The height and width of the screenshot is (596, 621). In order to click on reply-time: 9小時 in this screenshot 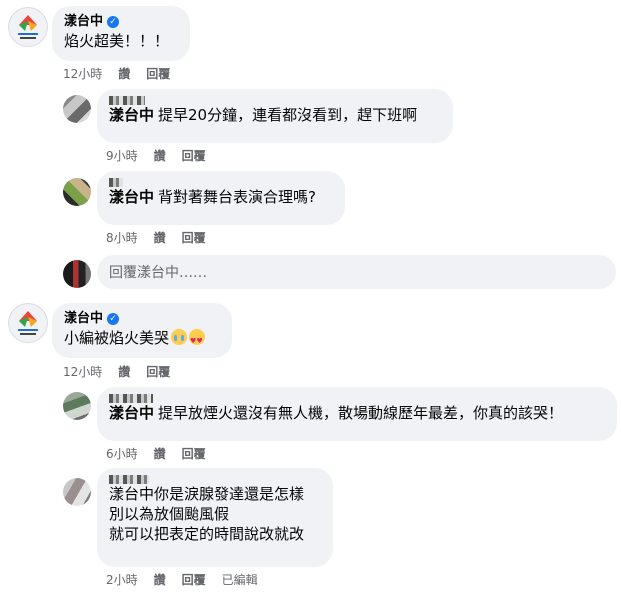, I will do `click(122, 156)`.